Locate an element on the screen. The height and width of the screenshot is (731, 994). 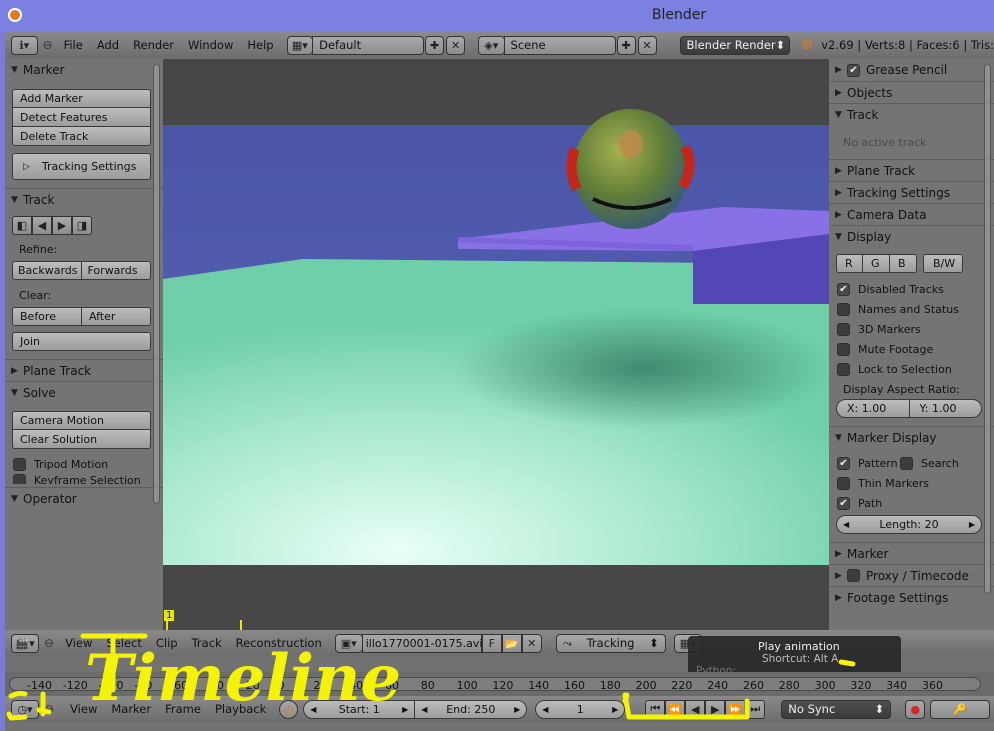
record-icon: ● is located at coordinates (915, 709).